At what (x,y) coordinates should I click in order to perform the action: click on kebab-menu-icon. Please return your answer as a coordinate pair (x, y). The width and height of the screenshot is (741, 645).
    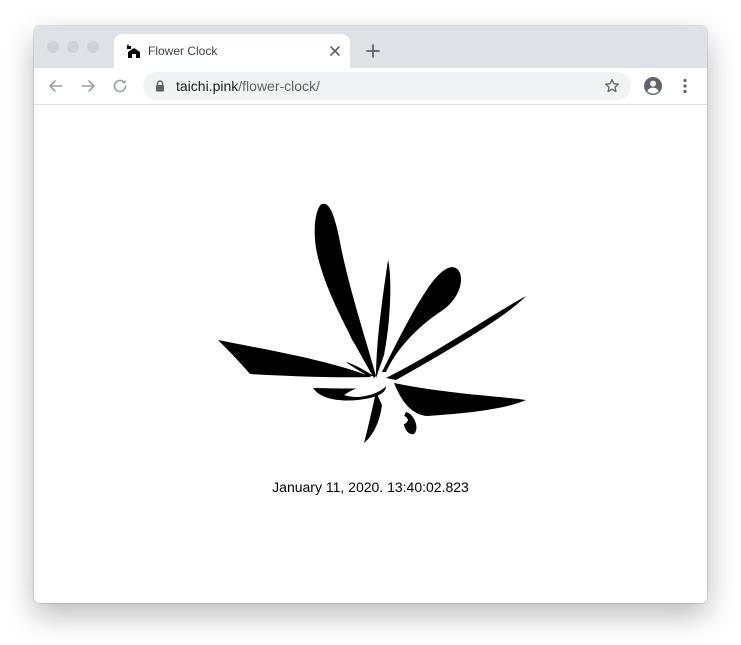
    Looking at the image, I should click on (685, 86).